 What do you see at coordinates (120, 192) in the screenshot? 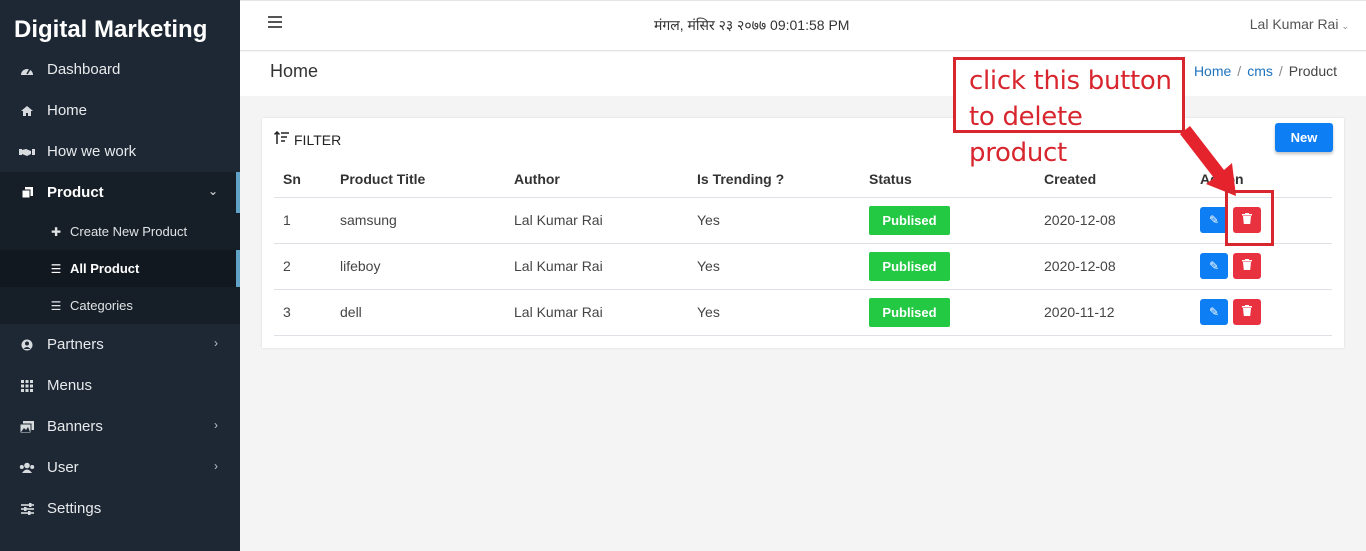
I see `sidebar-item-product: Product ⌄` at bounding box center [120, 192].